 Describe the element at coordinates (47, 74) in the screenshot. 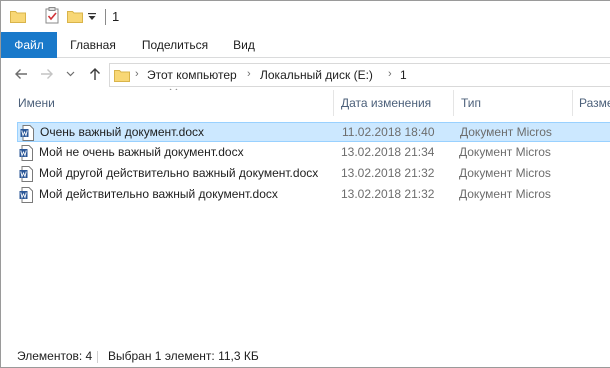

I see `forward-arrow-icon` at that location.